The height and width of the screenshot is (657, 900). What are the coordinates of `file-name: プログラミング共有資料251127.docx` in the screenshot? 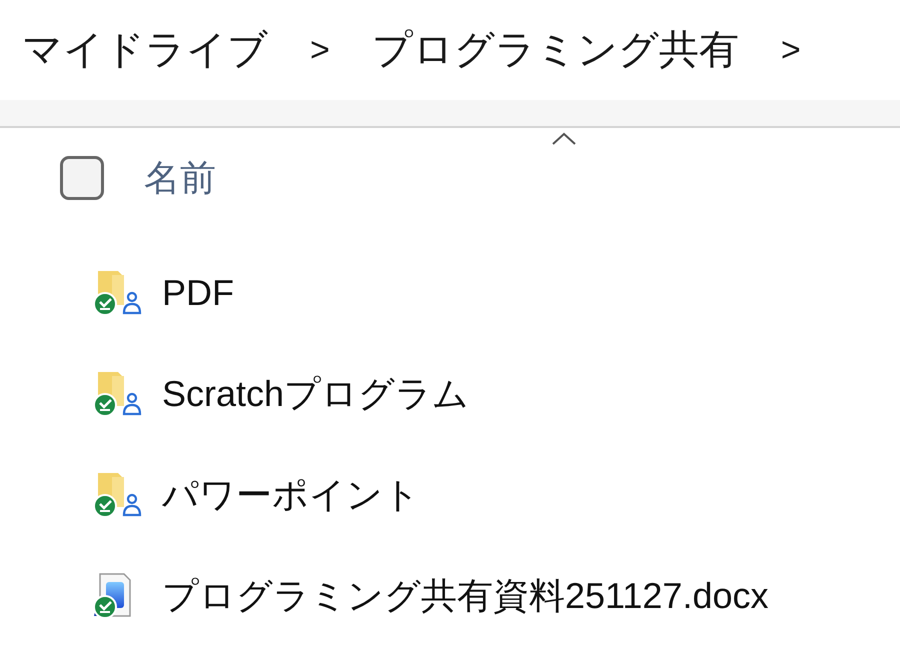 It's located at (465, 595).